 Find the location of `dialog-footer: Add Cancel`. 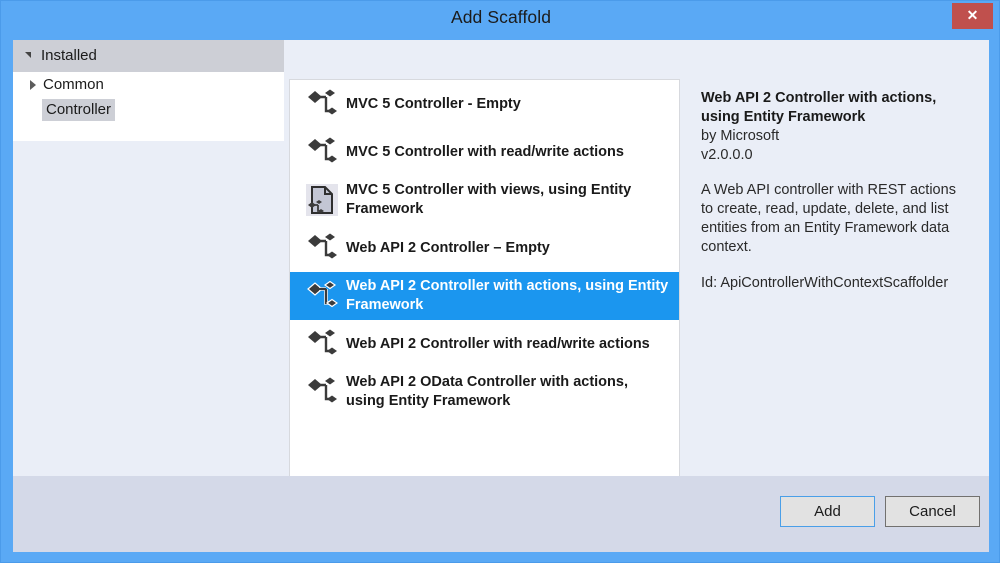

dialog-footer: Add Cancel is located at coordinates (501, 514).